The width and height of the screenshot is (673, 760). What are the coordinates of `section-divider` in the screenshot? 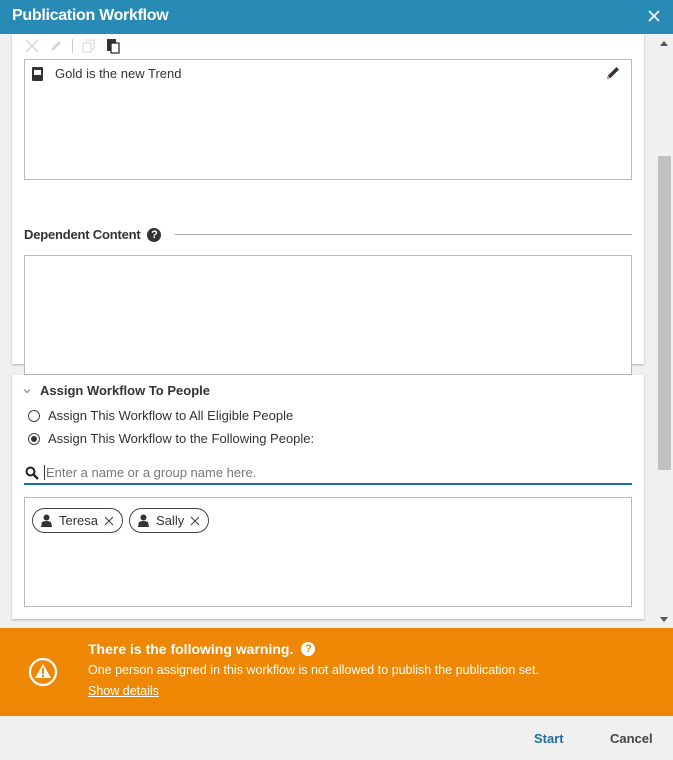 It's located at (403, 234).